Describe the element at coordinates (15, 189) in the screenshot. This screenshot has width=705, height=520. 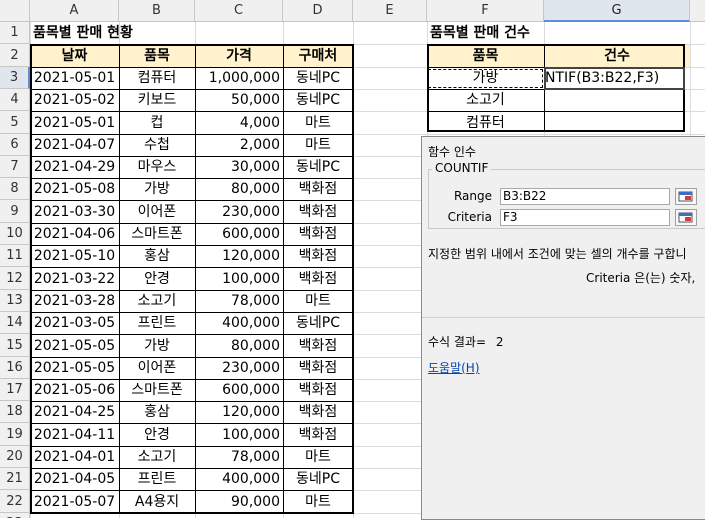
I see `row-header-8: 8` at that location.